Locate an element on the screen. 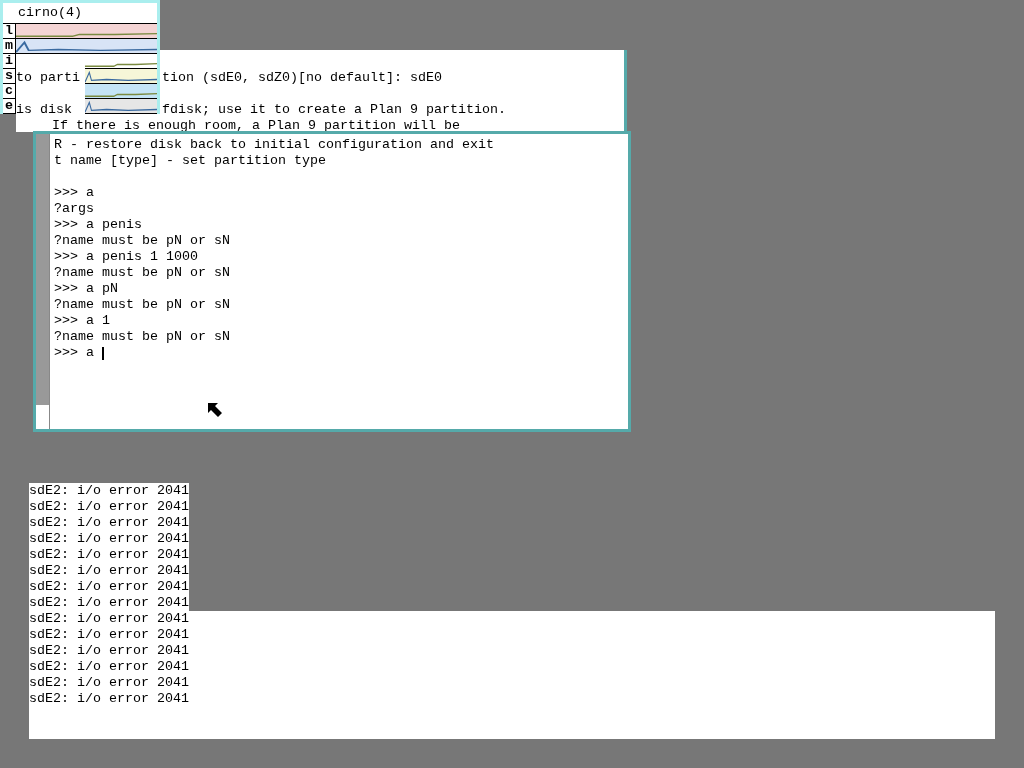  terminal-line: >>> a 1 is located at coordinates (82, 321).